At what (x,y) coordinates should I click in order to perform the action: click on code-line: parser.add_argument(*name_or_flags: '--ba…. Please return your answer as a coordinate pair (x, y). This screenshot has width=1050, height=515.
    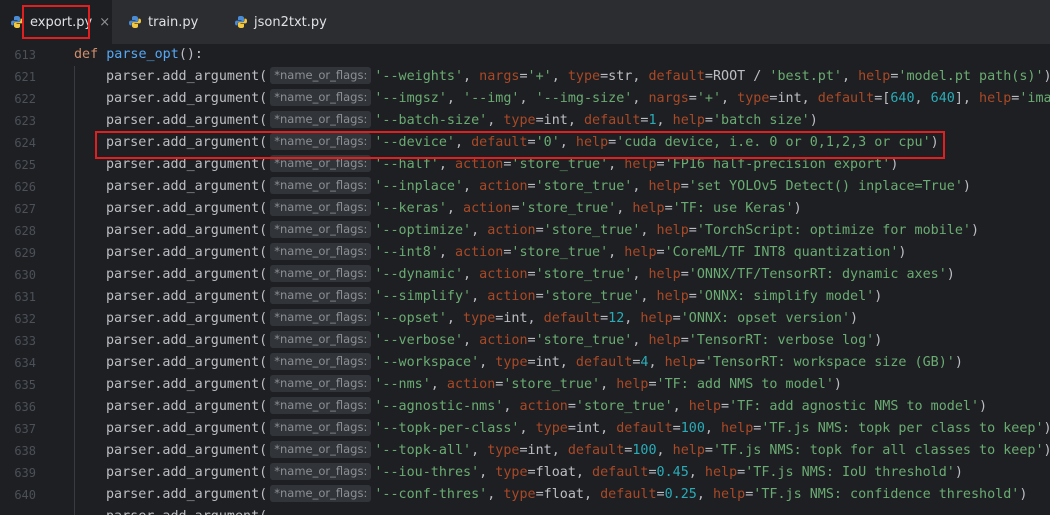
    Looking at the image, I should click on (462, 121).